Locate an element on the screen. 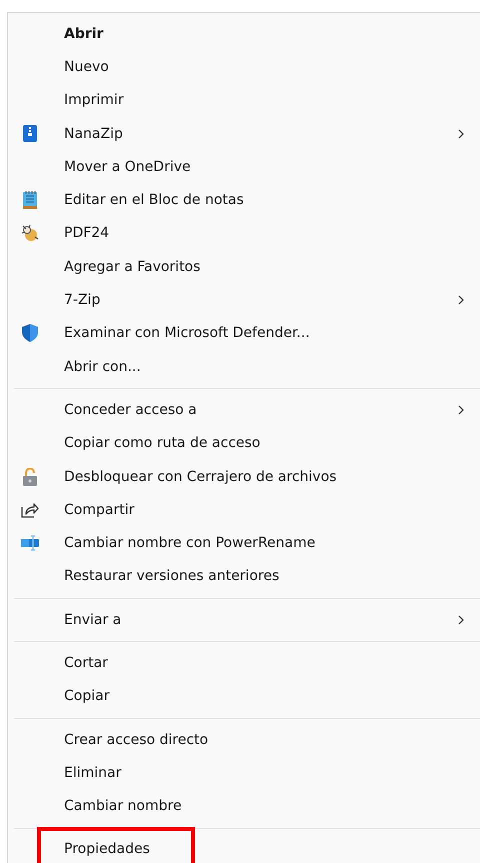 This screenshot has width=480, height=863. zipper-icon is located at coordinates (30, 133).